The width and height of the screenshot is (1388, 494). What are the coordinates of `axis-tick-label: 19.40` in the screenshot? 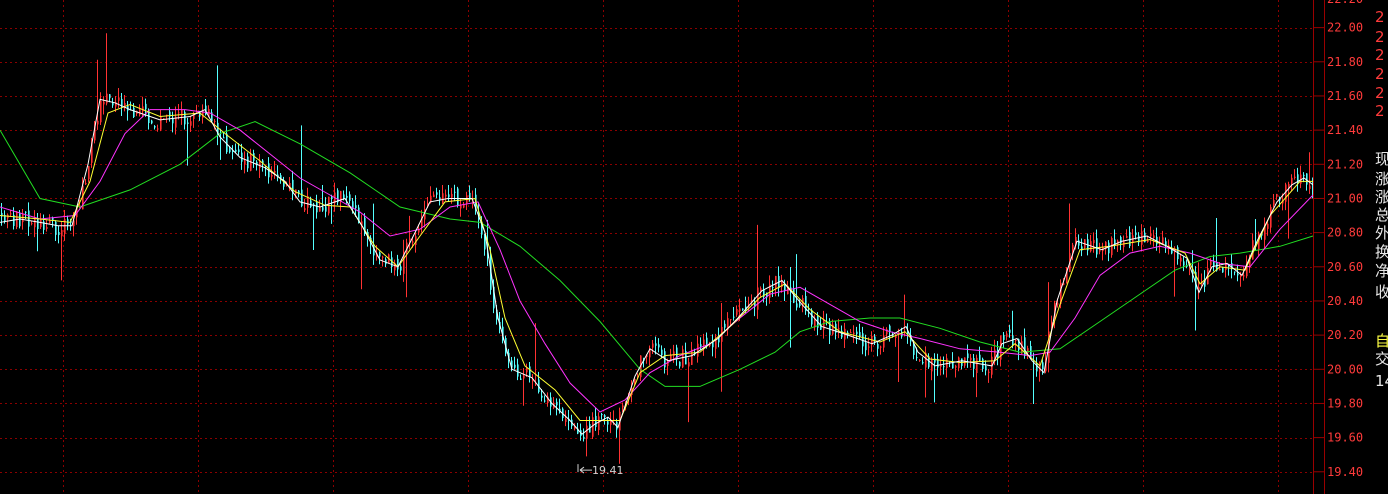 It's located at (1345, 472).